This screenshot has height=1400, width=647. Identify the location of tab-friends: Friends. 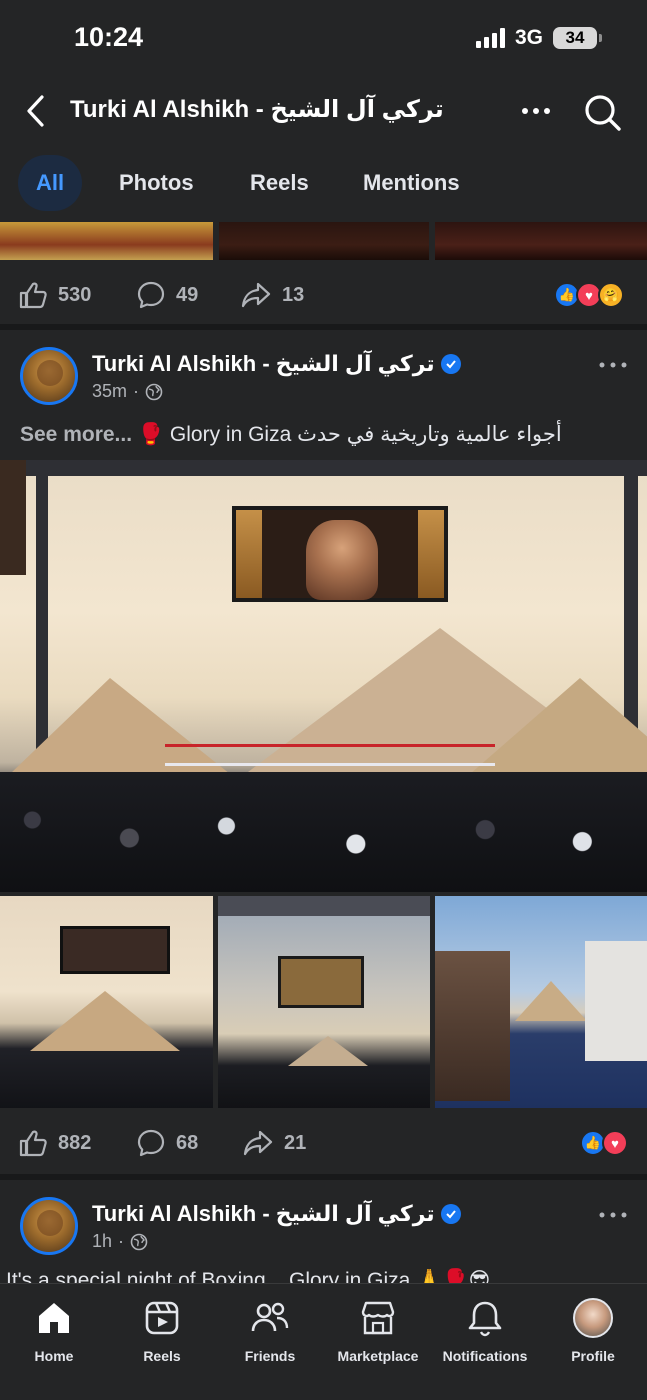
(270, 1331).